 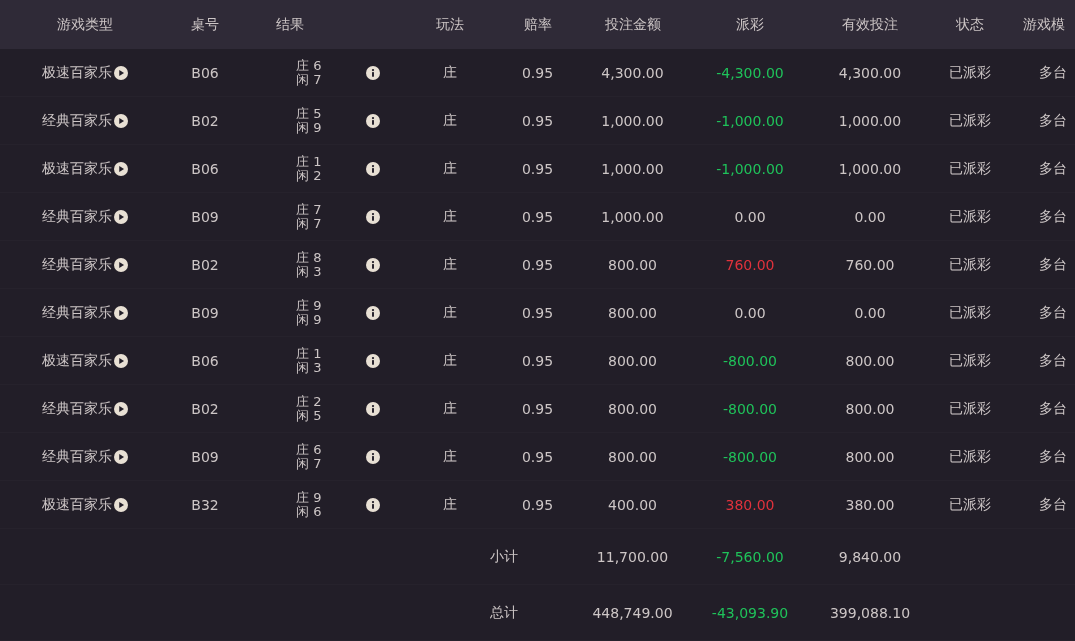 I want to click on table-number: B06, so click(x=205, y=72).